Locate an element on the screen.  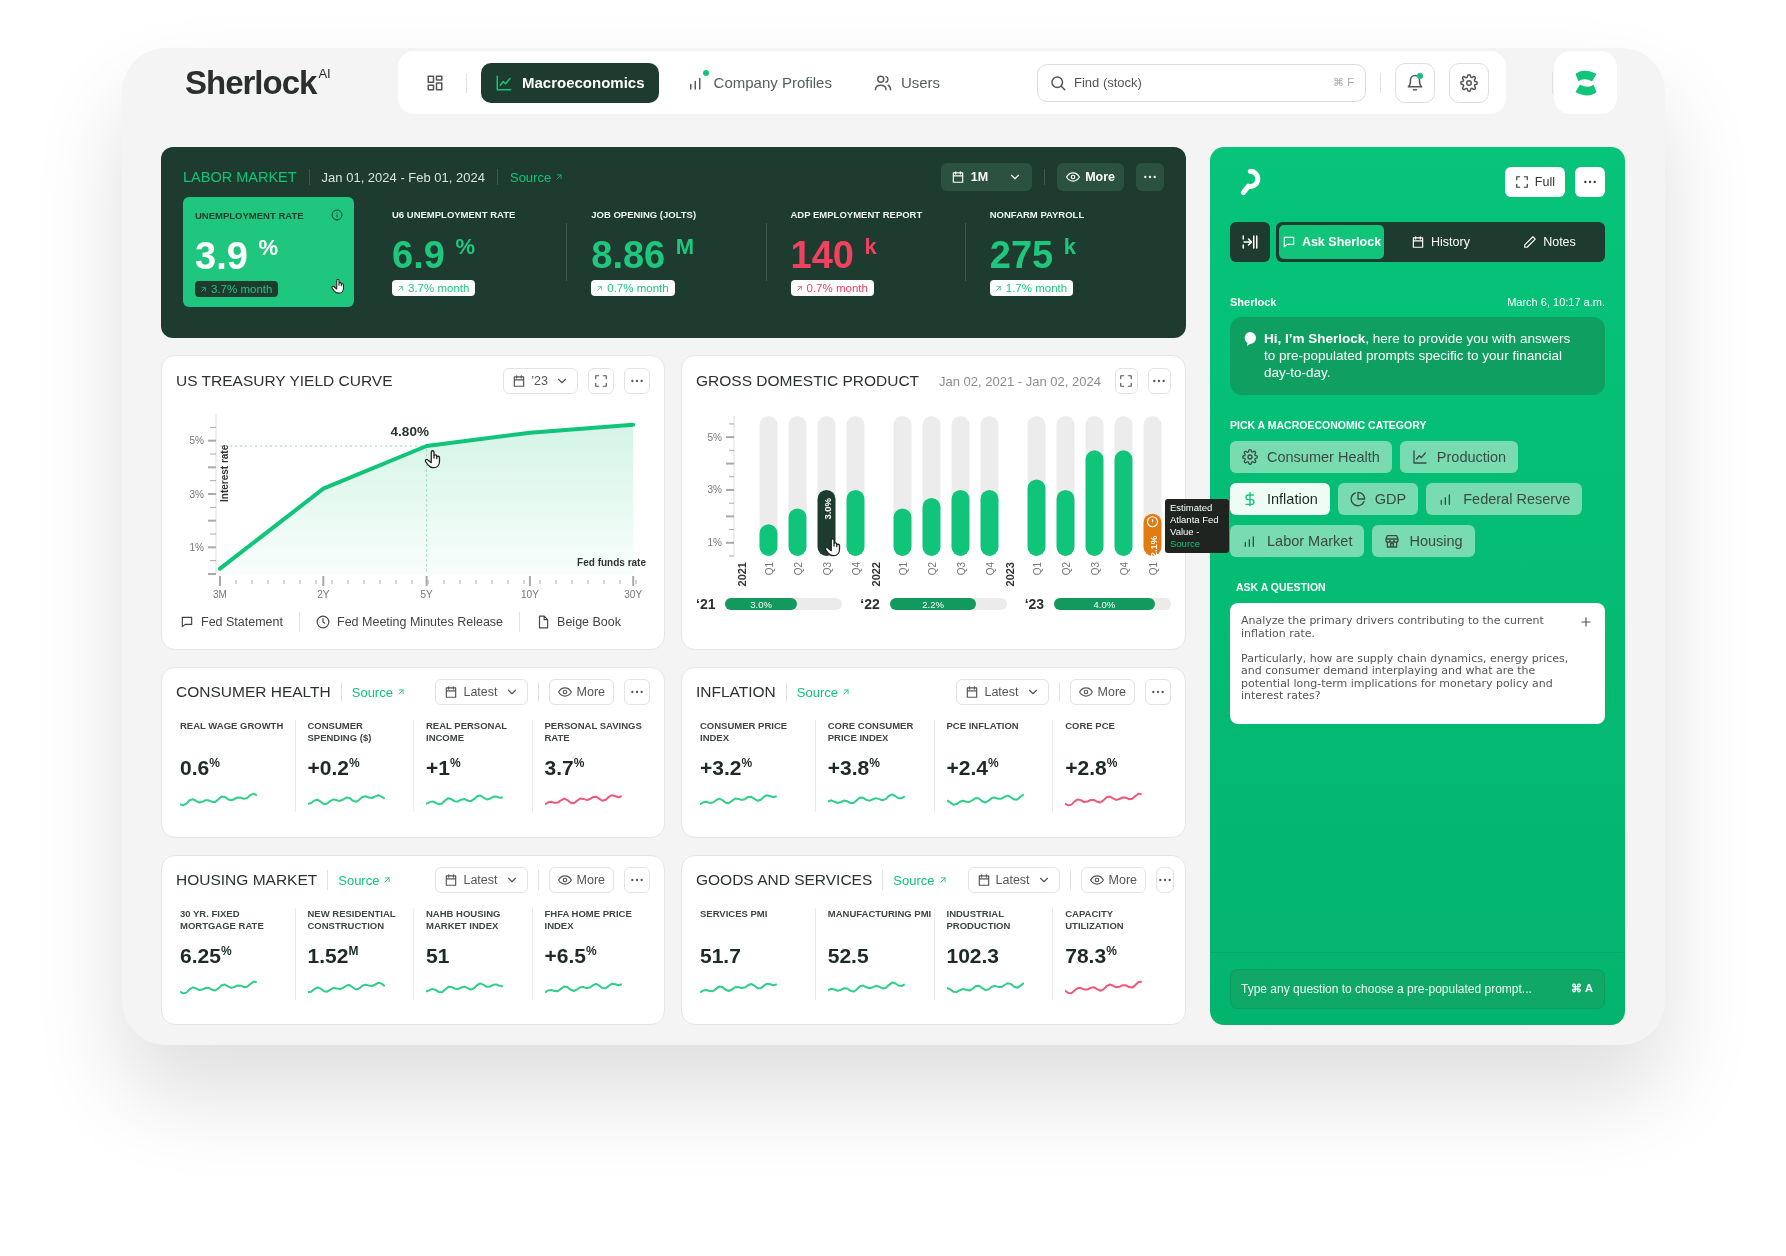
date-range: Jan 02, 2021 - Jan 02, 2024 is located at coordinates (1020, 381).